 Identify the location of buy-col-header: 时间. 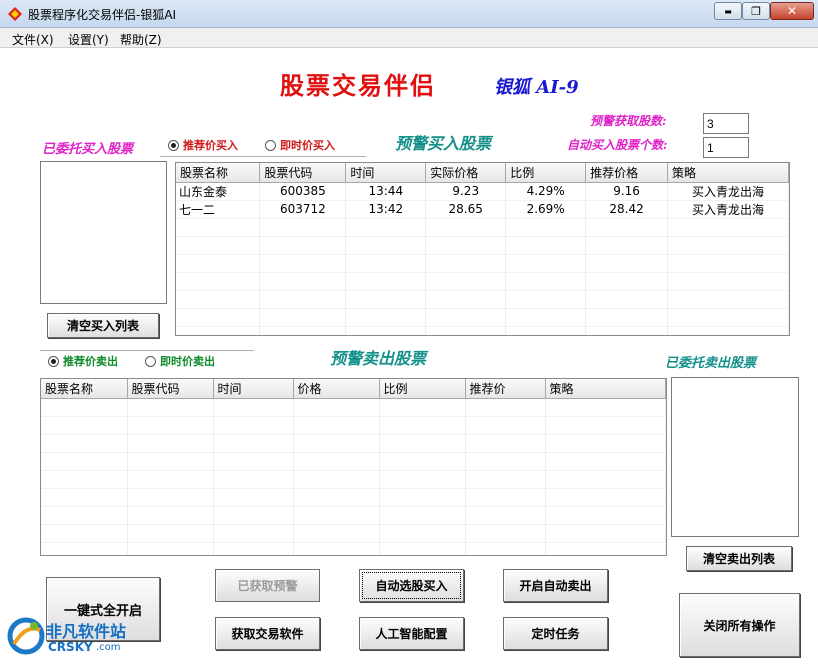
(386, 173).